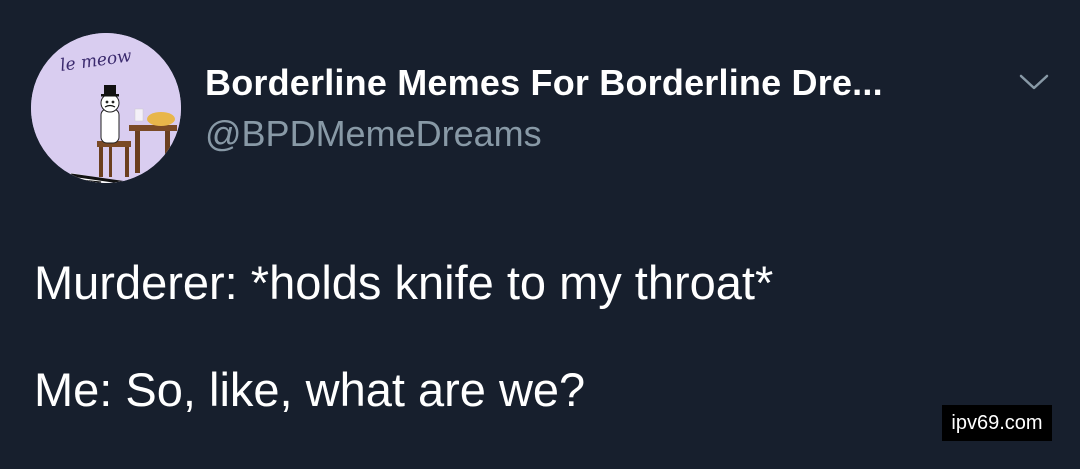 The height and width of the screenshot is (469, 1080). What do you see at coordinates (404, 282) in the screenshot?
I see `tweet-line-1: Murderer: *holds knife to my throat*` at bounding box center [404, 282].